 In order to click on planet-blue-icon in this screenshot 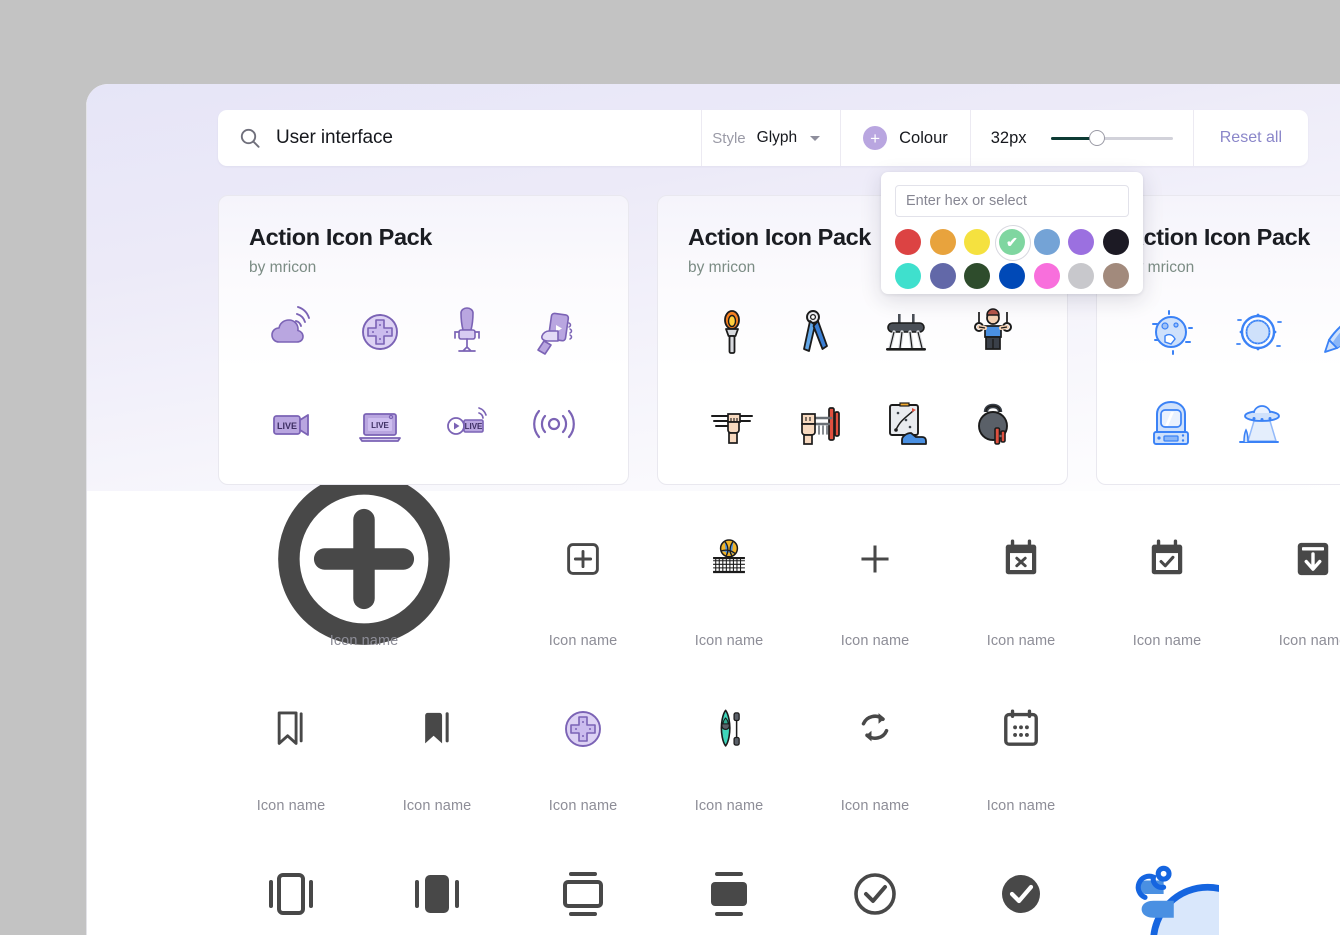, I will do `click(1167, 889)`.